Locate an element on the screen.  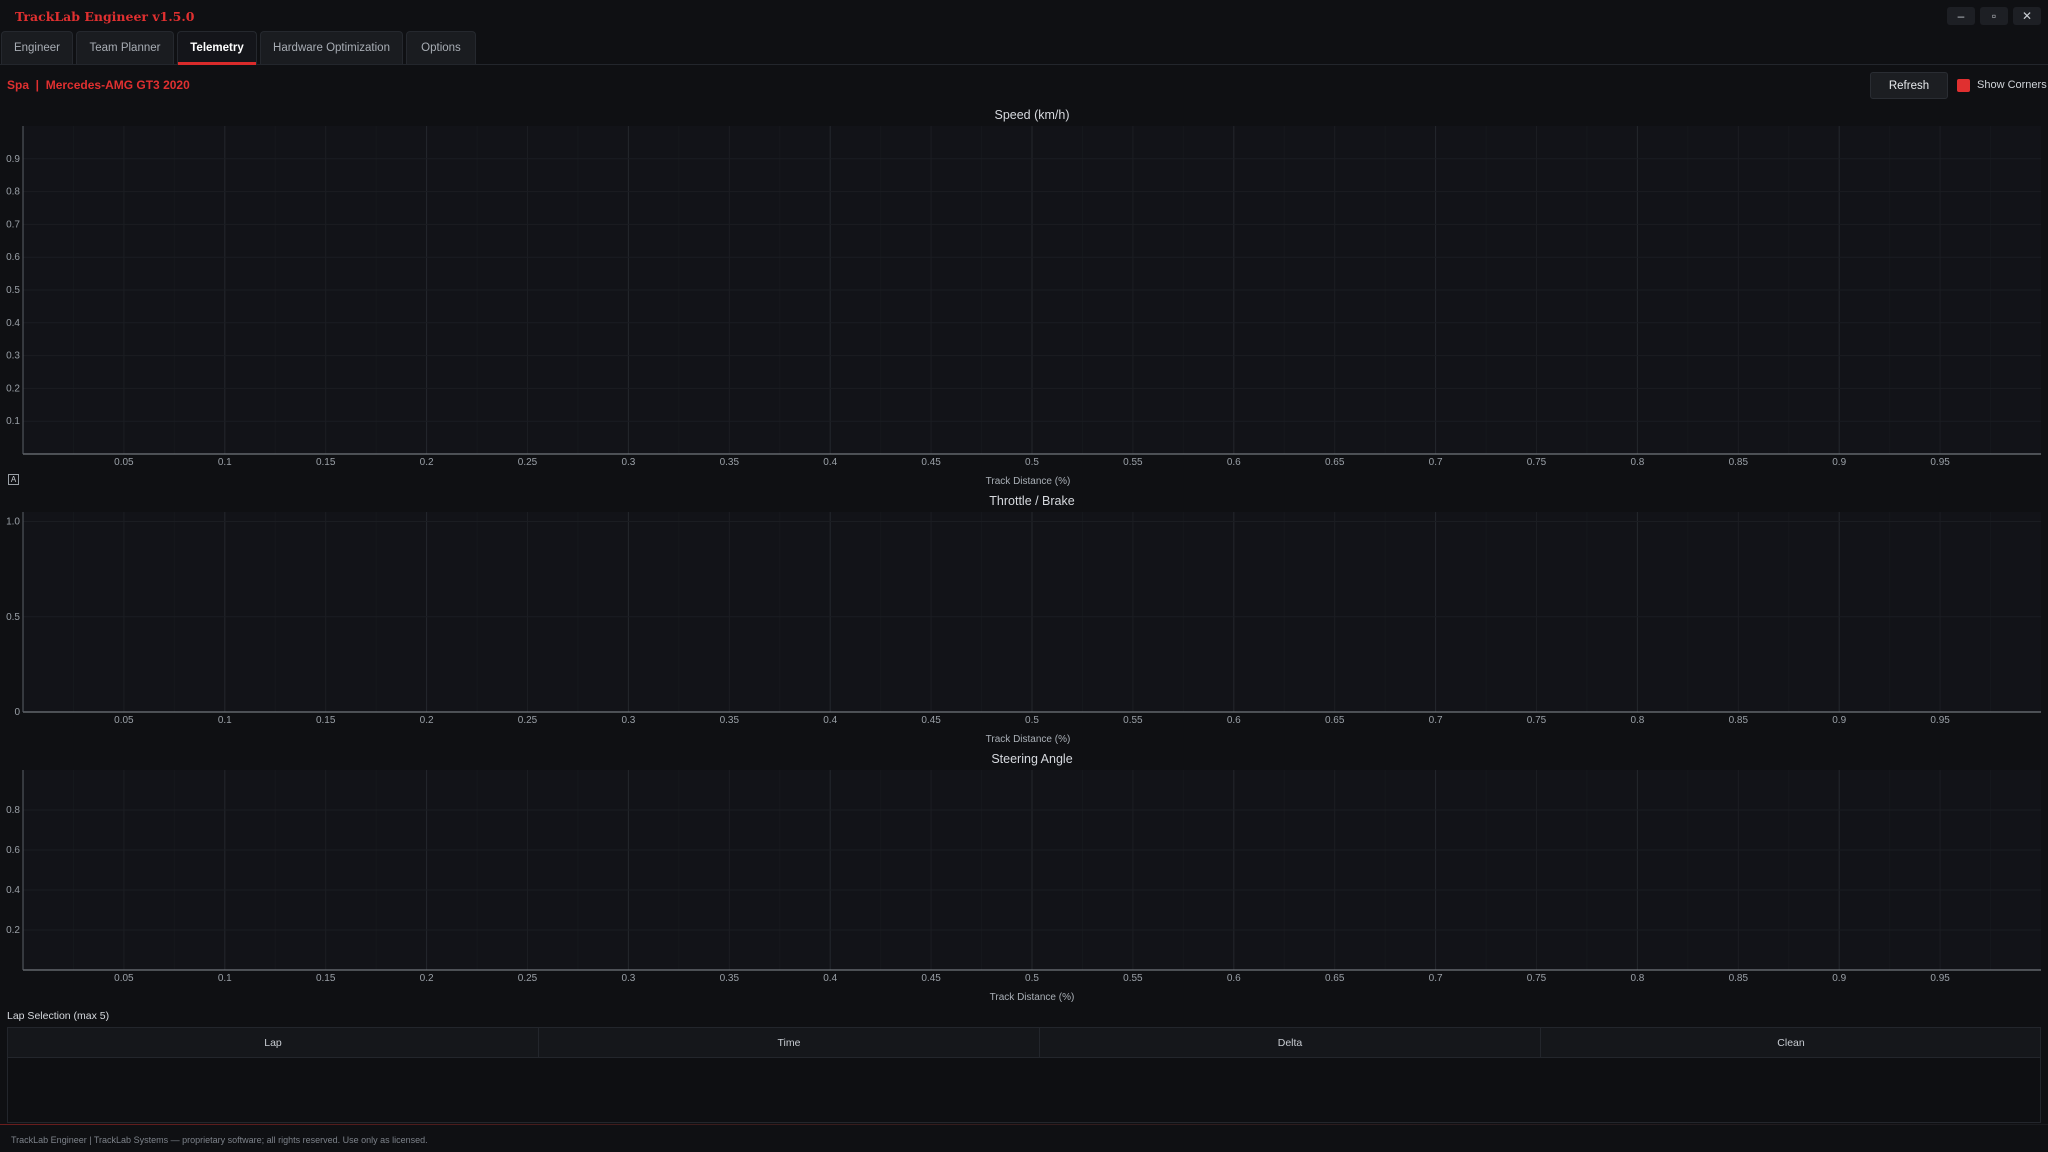
minimize-button: – is located at coordinates (1961, 16).